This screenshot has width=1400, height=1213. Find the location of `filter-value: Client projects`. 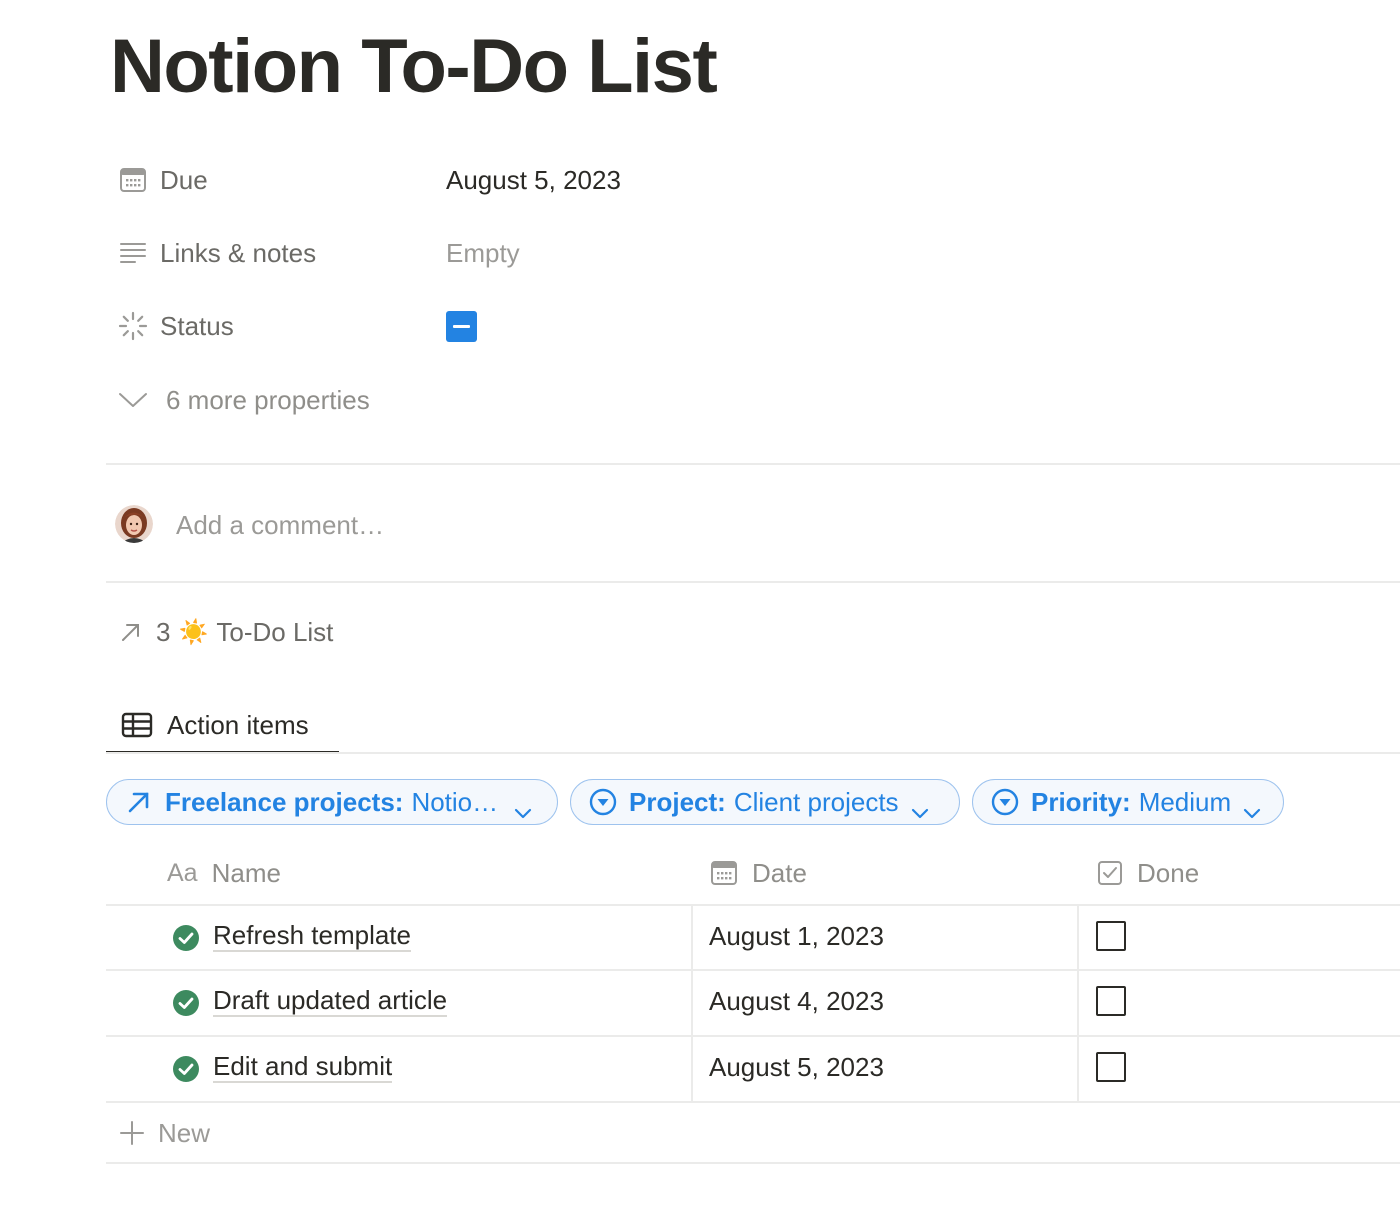

filter-value: Client projects is located at coordinates (816, 801).